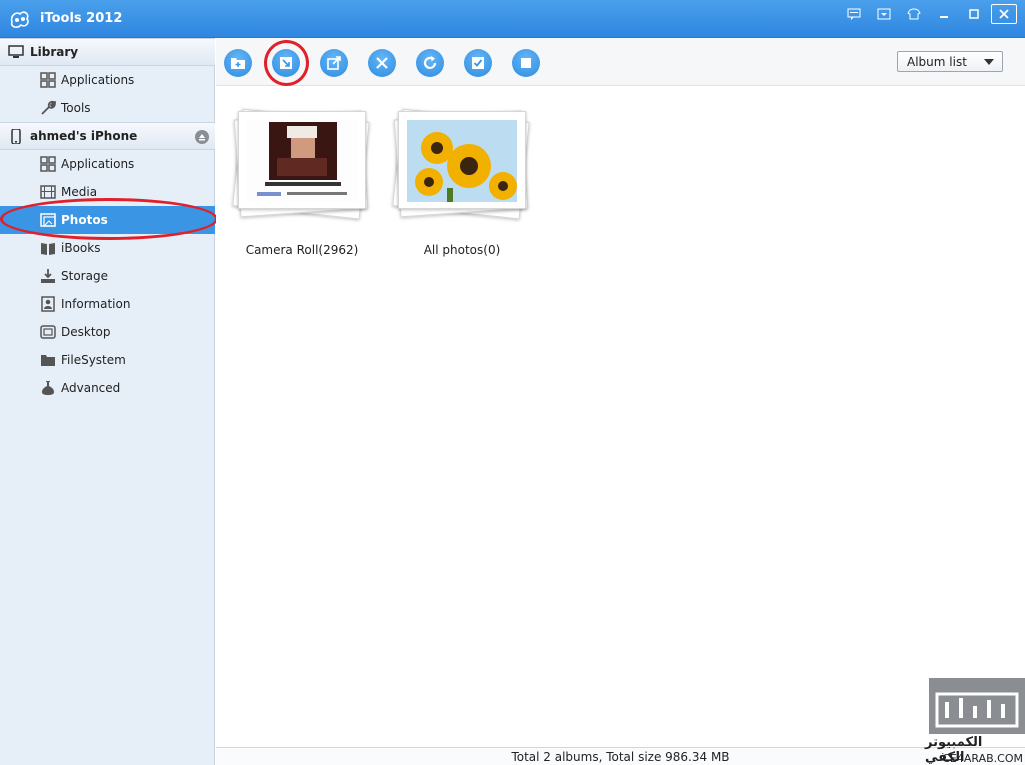 The width and height of the screenshot is (1025, 765). I want to click on annotation-circle-photos, so click(109, 219).